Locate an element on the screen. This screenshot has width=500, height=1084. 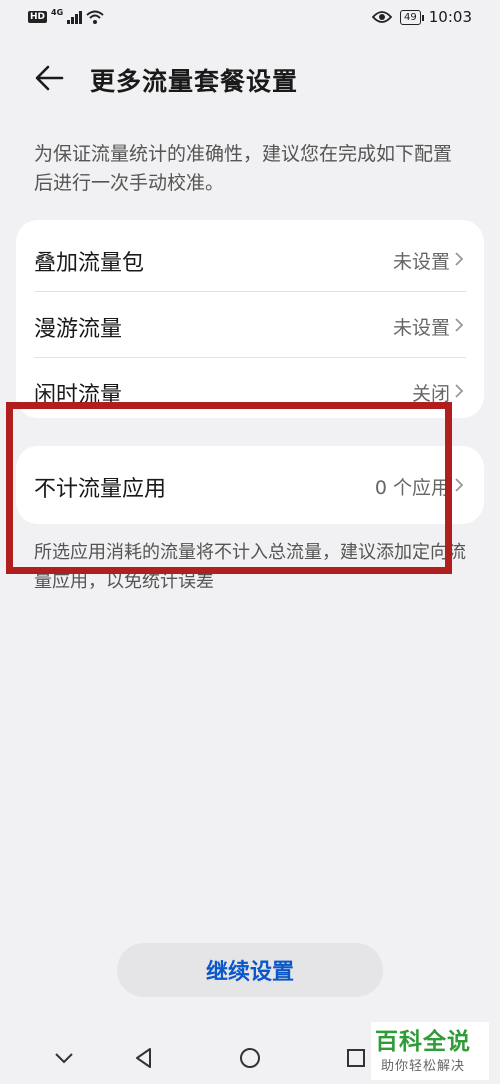
back-arrow-icon is located at coordinates (50, 78).